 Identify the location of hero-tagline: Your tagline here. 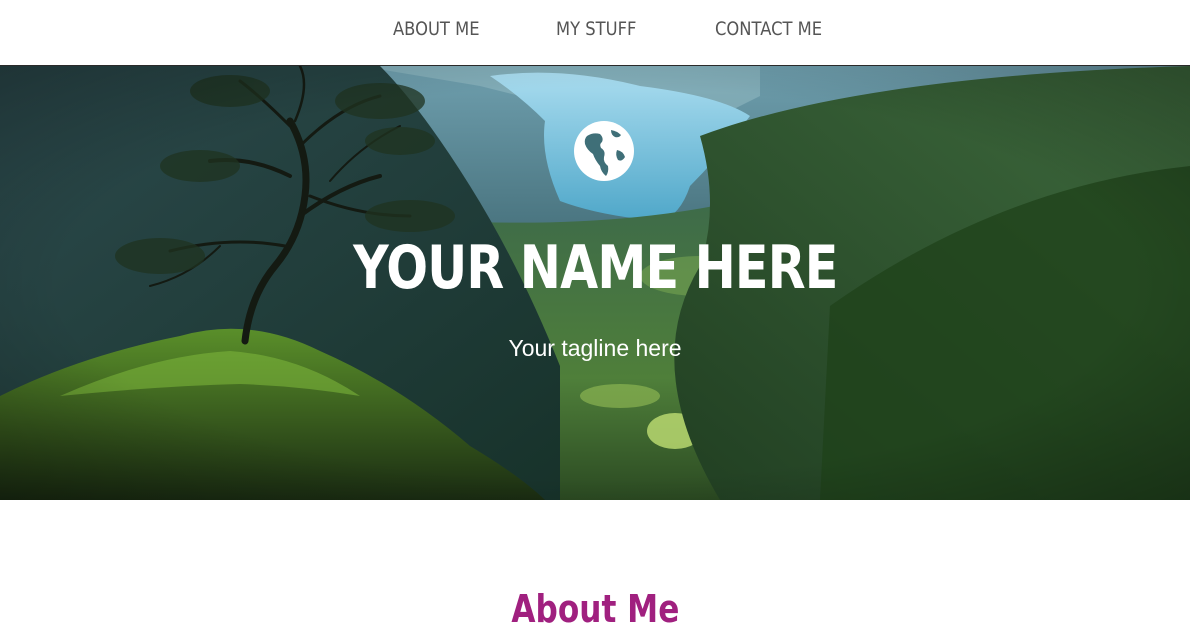
(595, 348).